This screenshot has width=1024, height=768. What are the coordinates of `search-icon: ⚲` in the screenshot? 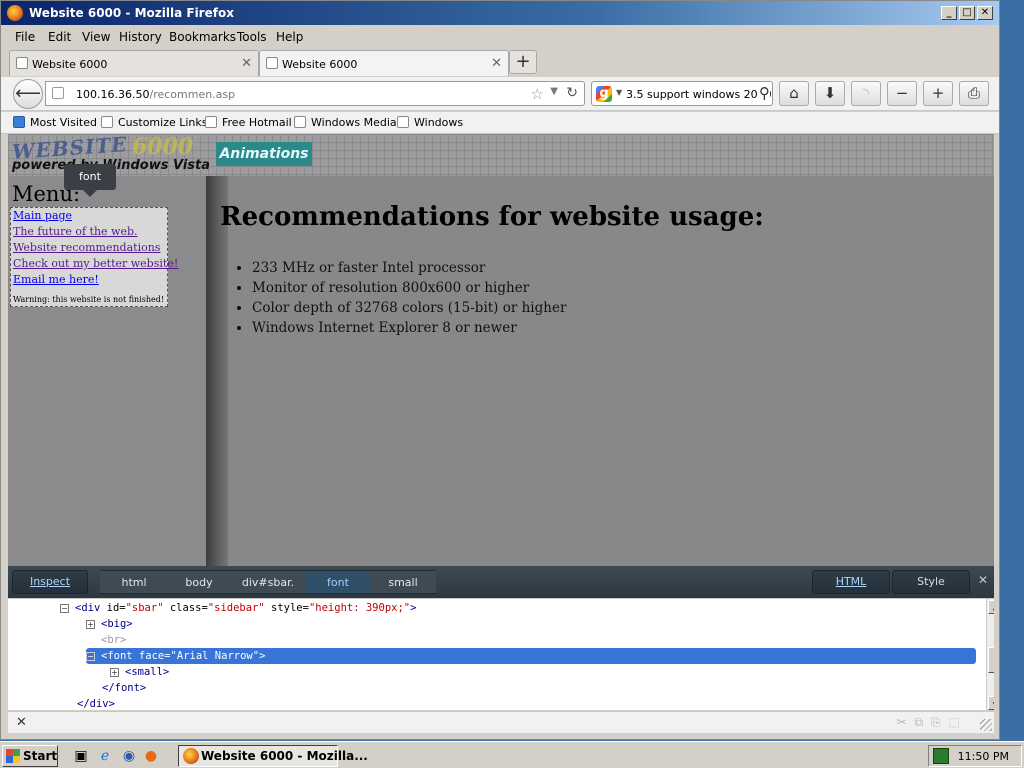 It's located at (763, 93).